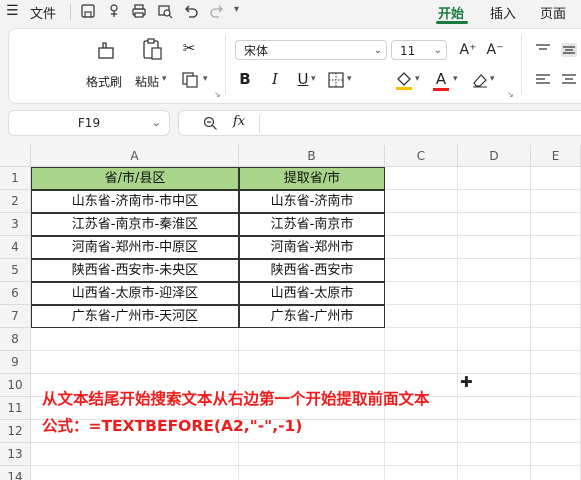  Describe the element at coordinates (312, 270) in the screenshot. I see `cell-b5: 陕西省-西安市` at that location.